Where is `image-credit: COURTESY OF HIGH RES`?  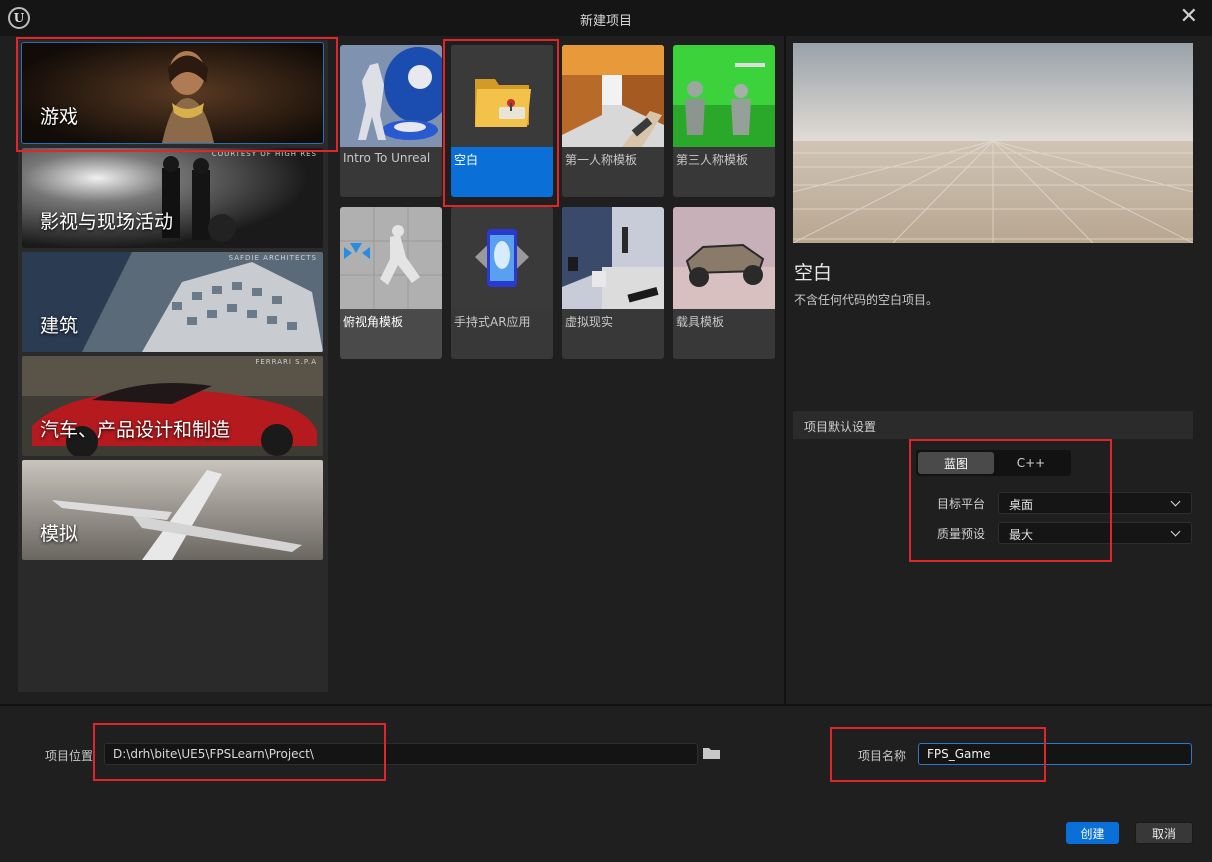 image-credit: COURTESY OF HIGH RES is located at coordinates (264, 154).